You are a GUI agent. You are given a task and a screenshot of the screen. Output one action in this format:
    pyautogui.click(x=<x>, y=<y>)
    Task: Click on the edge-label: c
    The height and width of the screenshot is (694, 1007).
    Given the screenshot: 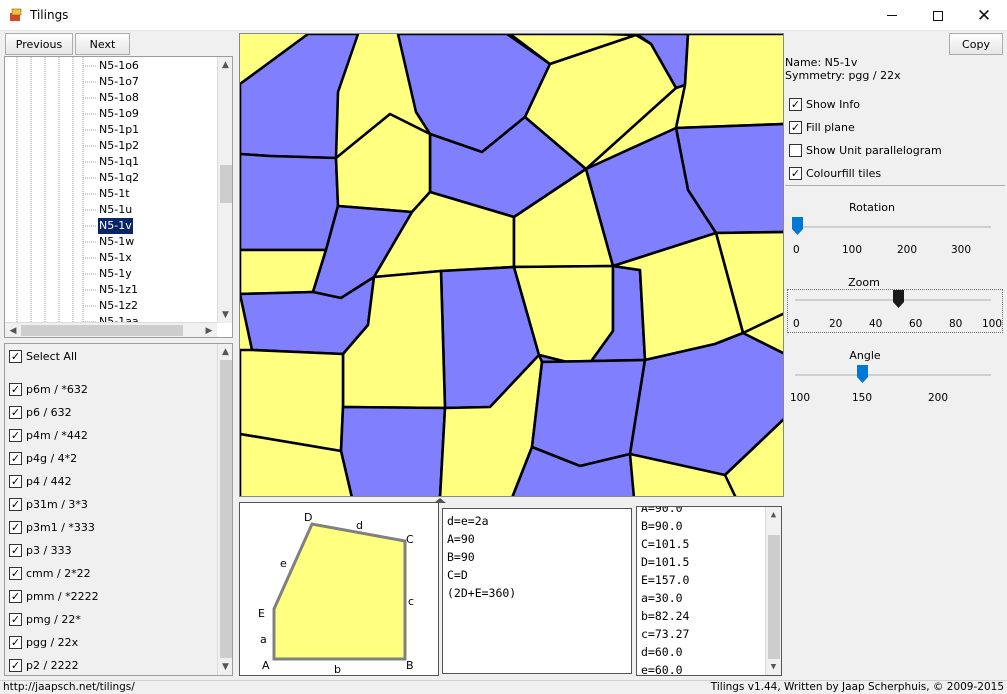 What is the action you would take?
    pyautogui.click(x=411, y=601)
    